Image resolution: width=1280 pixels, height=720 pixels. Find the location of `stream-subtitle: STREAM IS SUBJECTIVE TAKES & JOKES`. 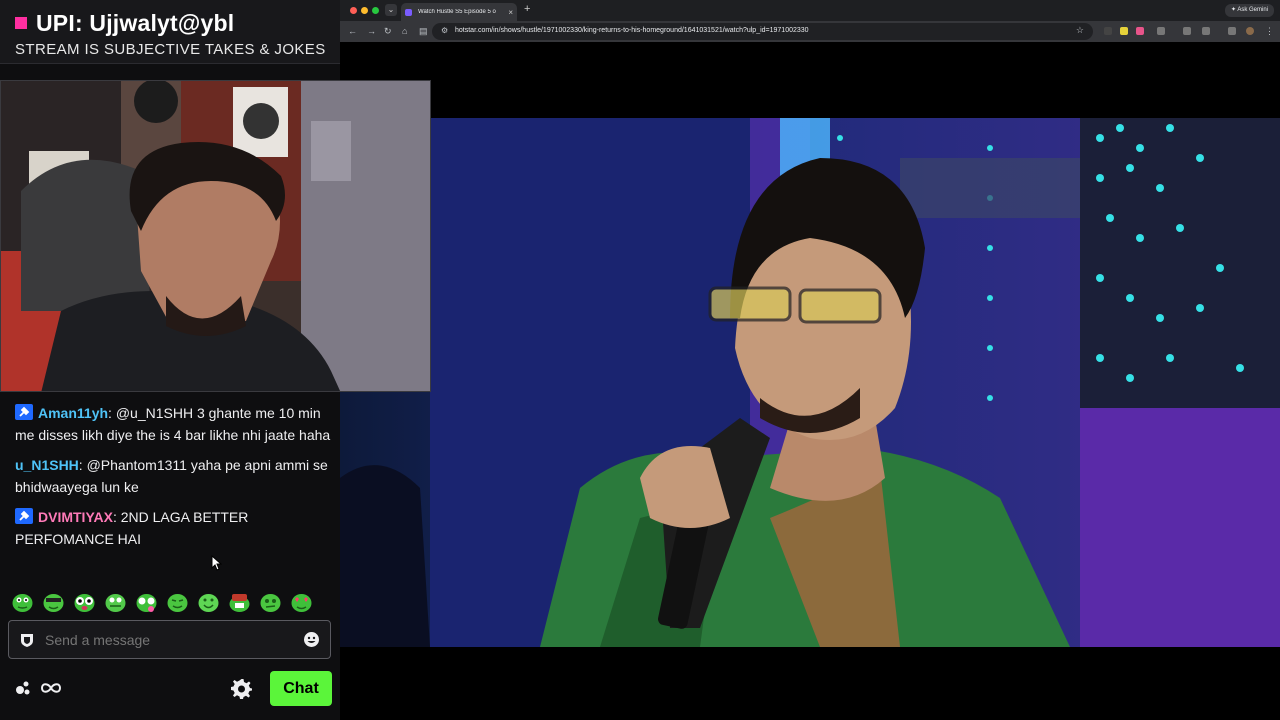

stream-subtitle: STREAM IS SUBJECTIVE TAKES & JOKES is located at coordinates (170, 49).